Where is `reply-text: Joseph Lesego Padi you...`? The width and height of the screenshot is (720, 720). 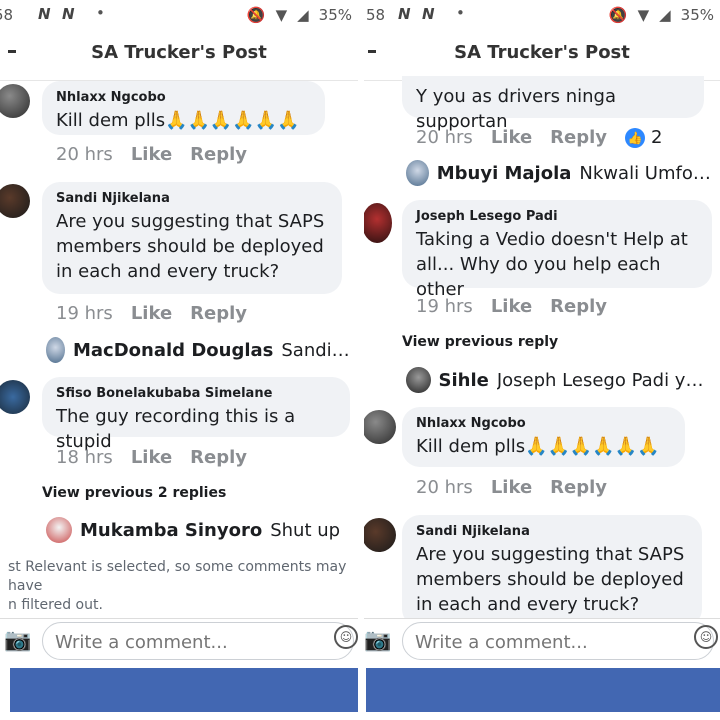
reply-text: Joseph Lesego Padi you... is located at coordinates (604, 380).